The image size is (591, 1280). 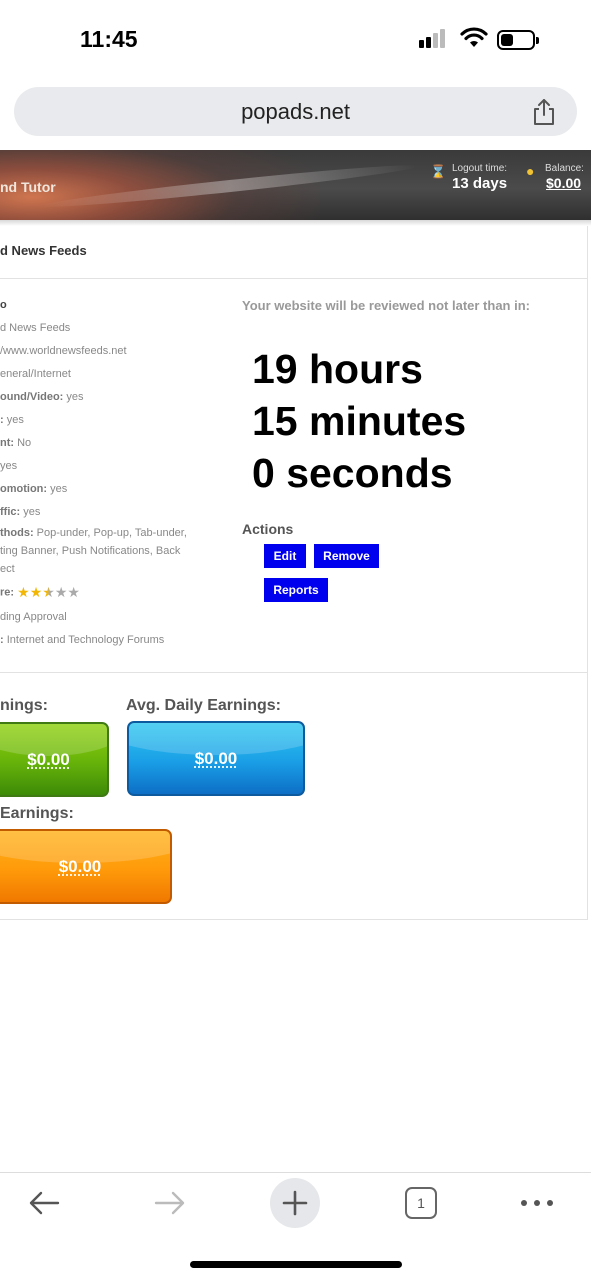 What do you see at coordinates (59, 489) in the screenshot?
I see `info-promotion-value: yes` at bounding box center [59, 489].